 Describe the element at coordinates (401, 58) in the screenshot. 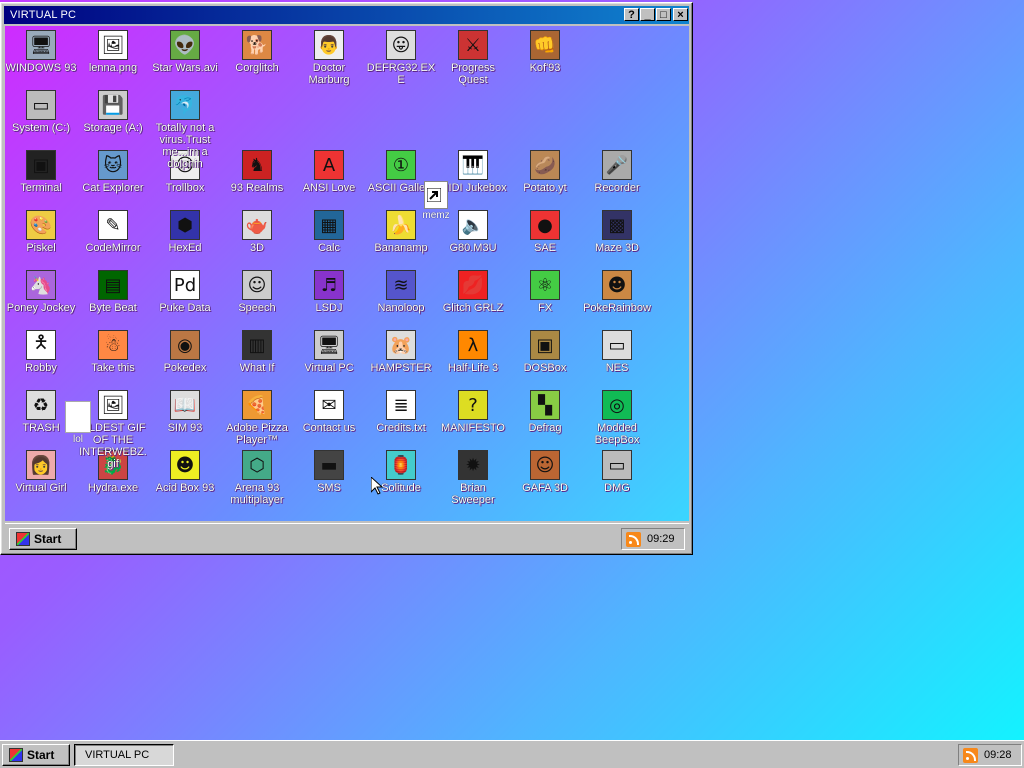

I see `desktop-icon-defrg32-exe: 😛 DEFRG32.EXE` at that location.